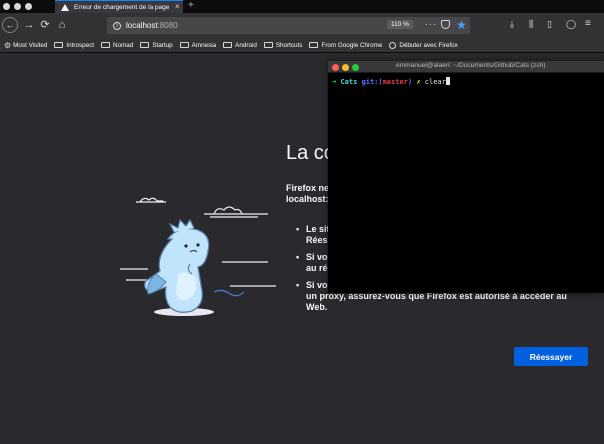 Image resolution: width=604 pixels, height=444 pixels. What do you see at coordinates (423, 45) in the screenshot?
I see `bookmark-debuter-avec-firefox: Débuter avec Firefox` at bounding box center [423, 45].